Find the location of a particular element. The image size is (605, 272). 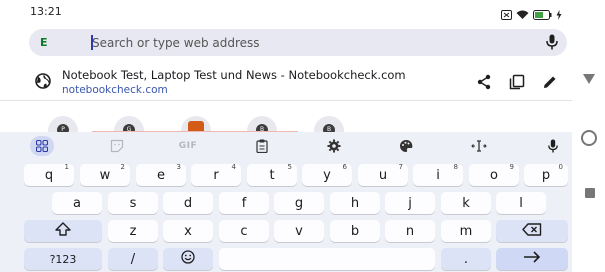

key-label: i is located at coordinates (438, 175).